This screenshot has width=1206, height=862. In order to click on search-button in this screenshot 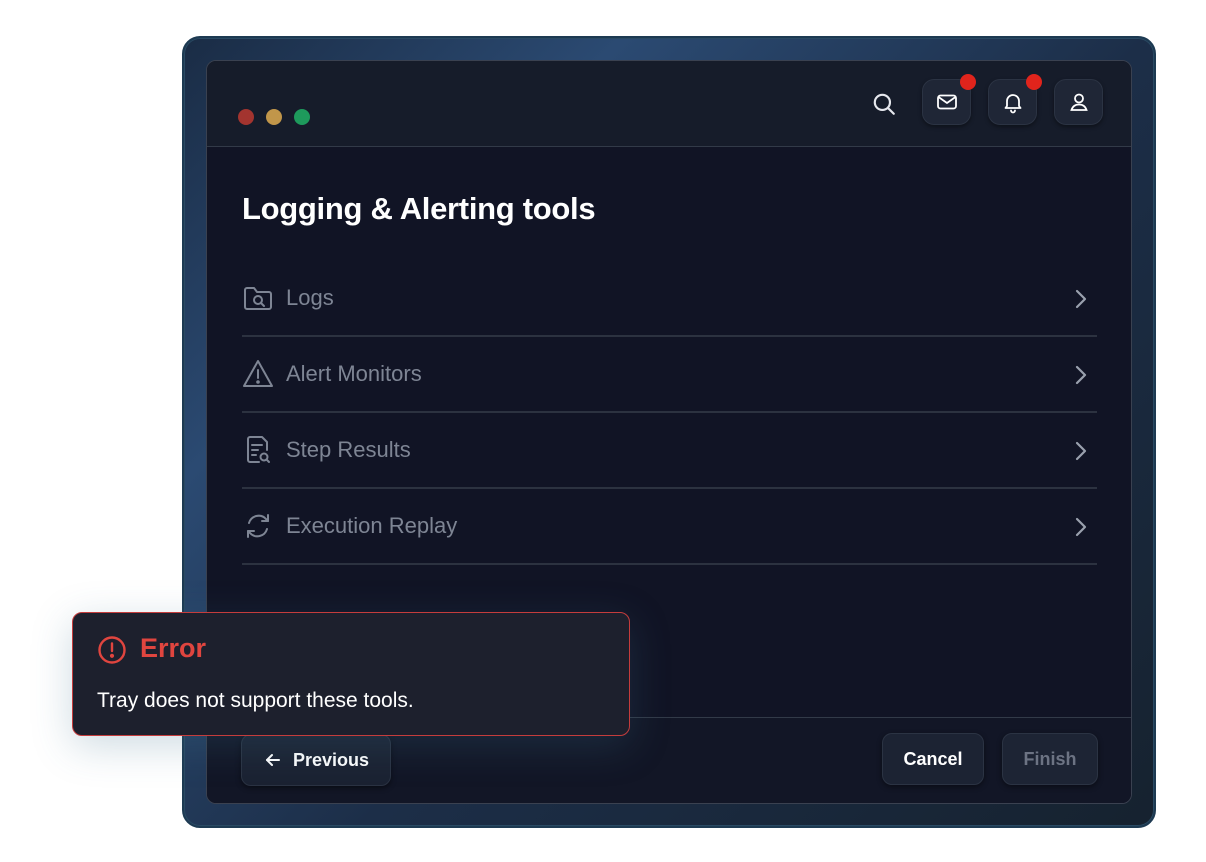, I will do `click(884, 104)`.